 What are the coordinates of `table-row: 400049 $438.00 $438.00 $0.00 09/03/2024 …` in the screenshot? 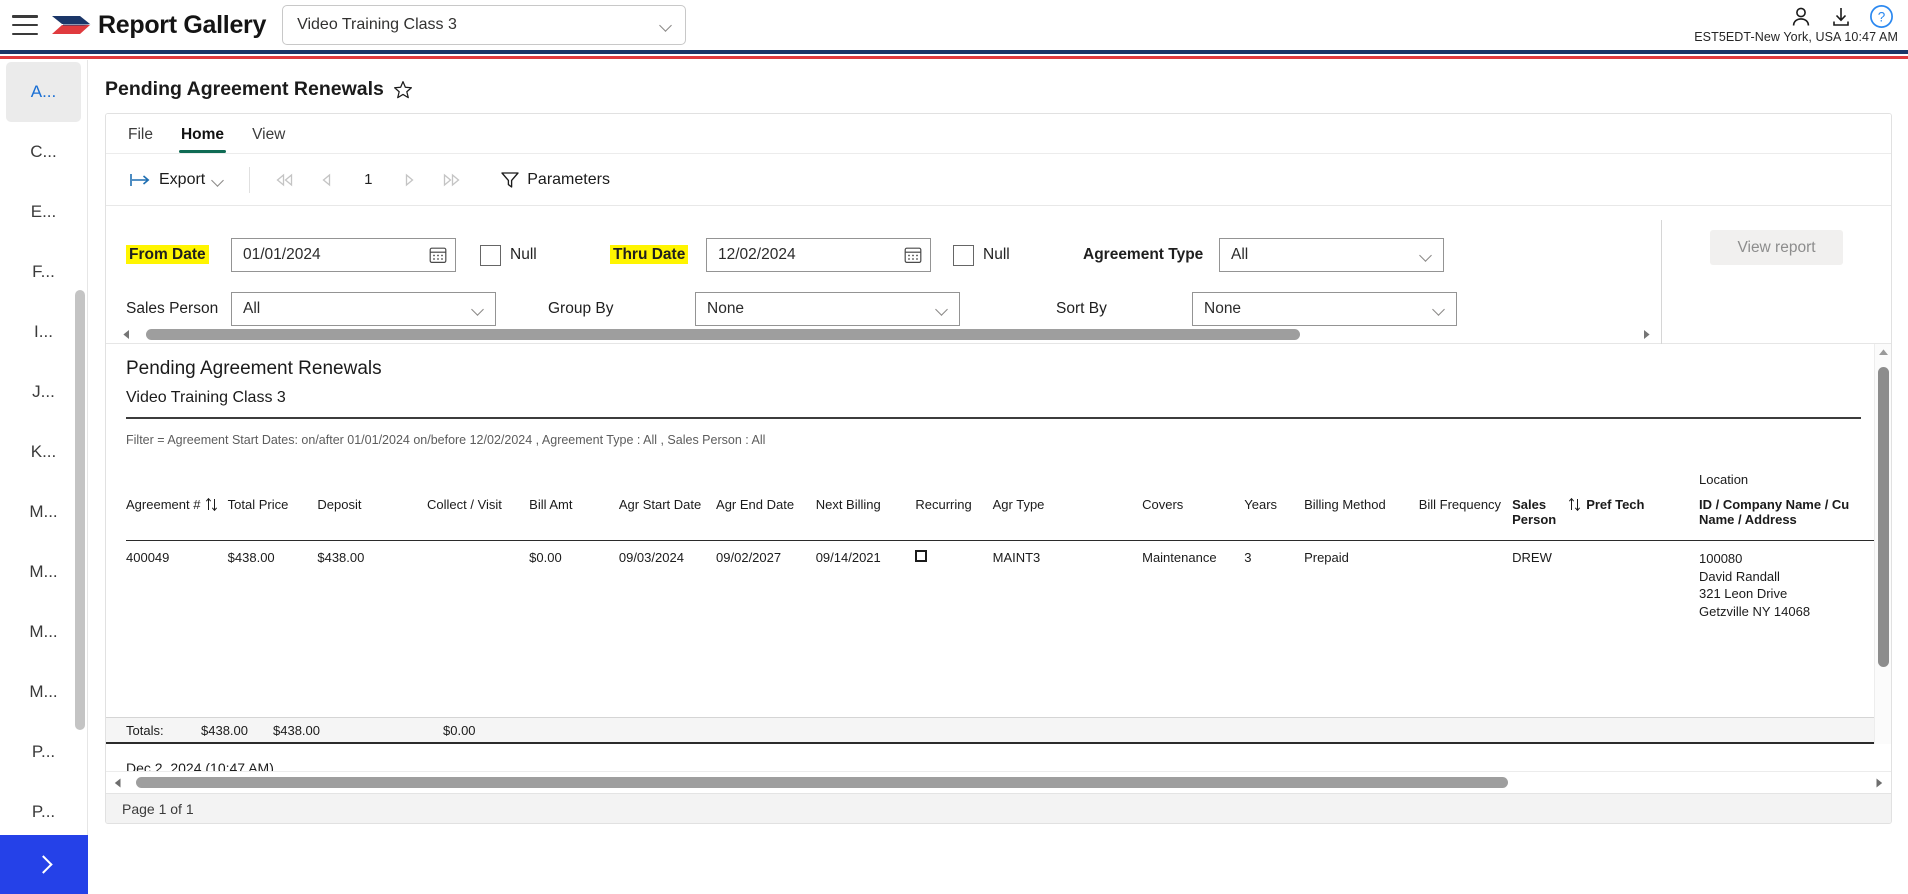 It's located at (1006, 582).